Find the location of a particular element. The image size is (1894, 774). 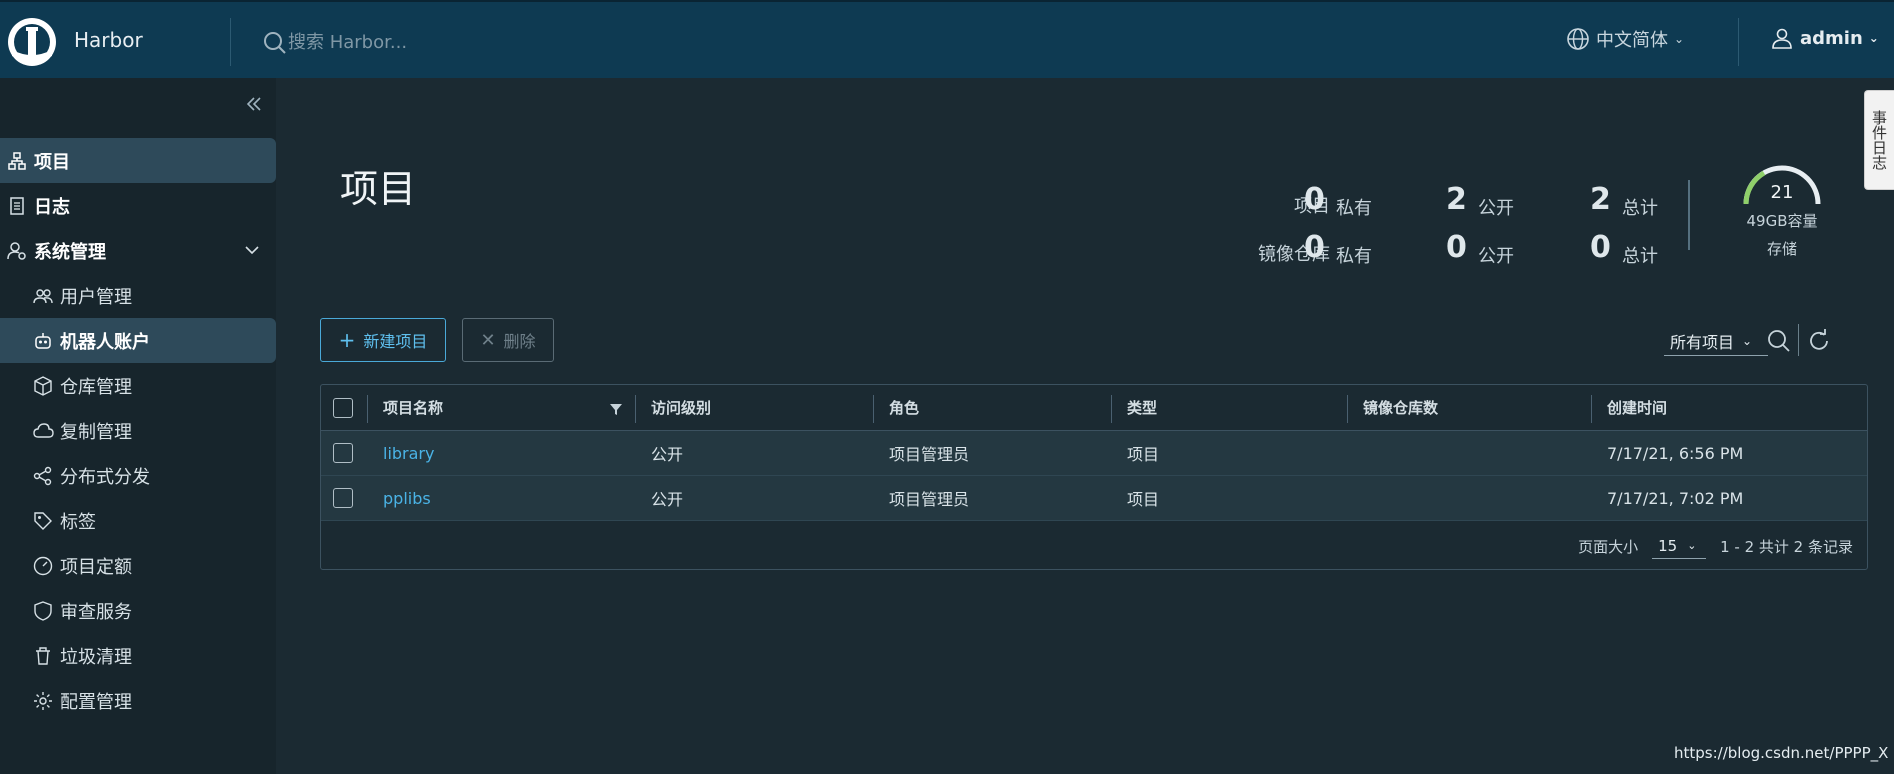

event-log-tab: 事件日志 is located at coordinates (1879, 140).